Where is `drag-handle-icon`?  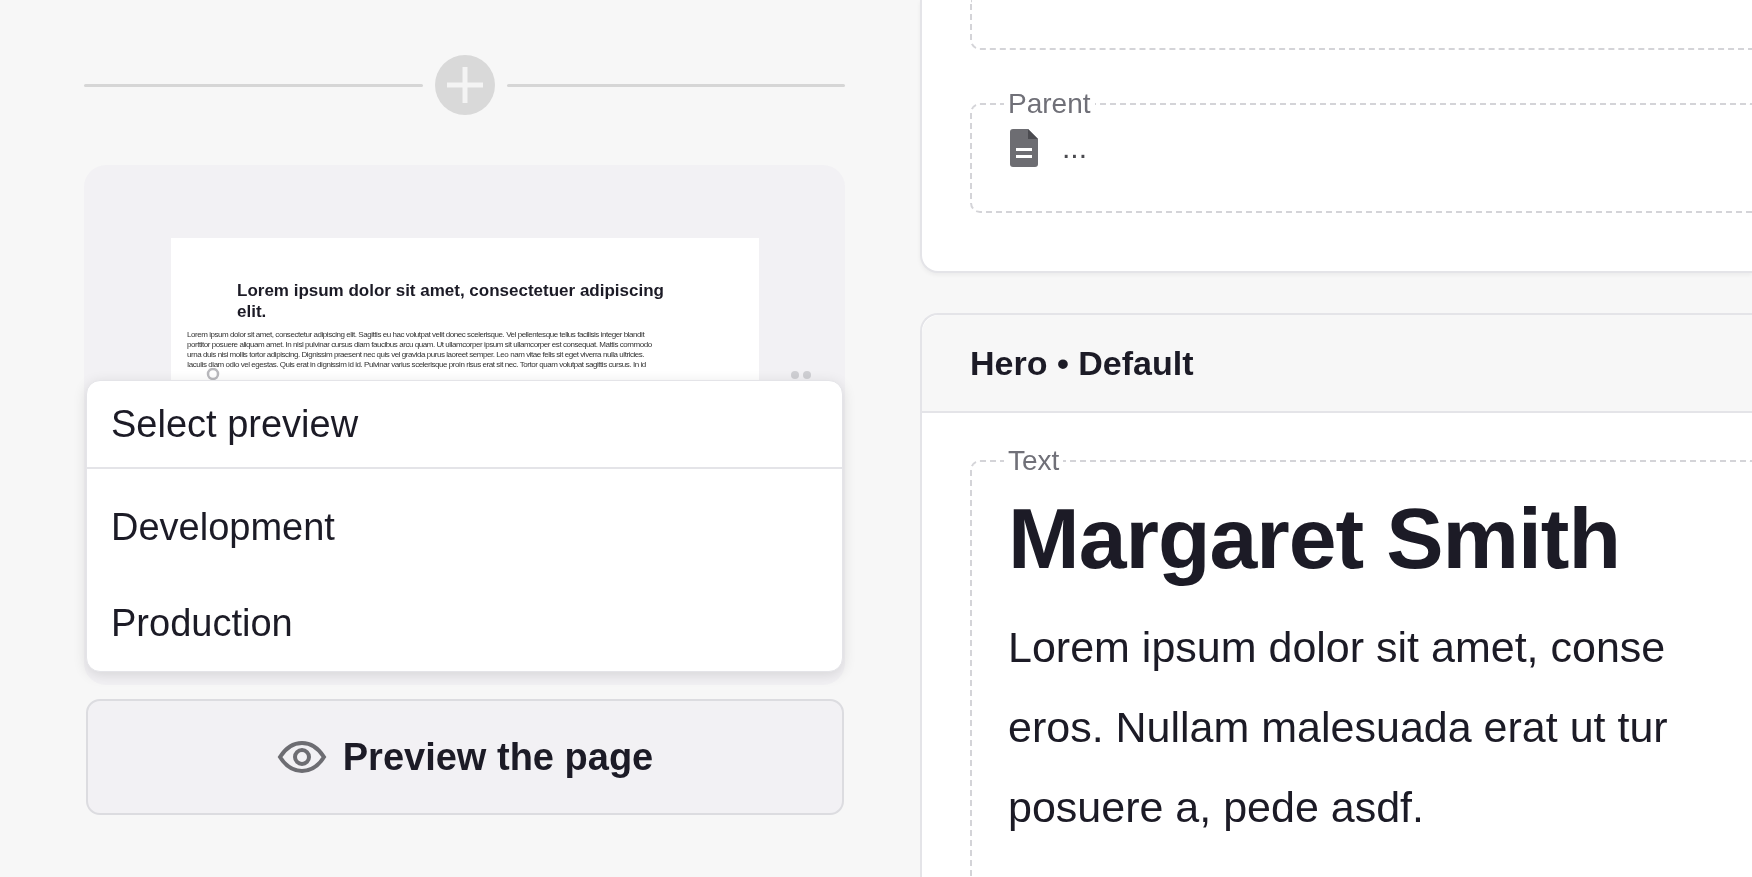 drag-handle-icon is located at coordinates (801, 375).